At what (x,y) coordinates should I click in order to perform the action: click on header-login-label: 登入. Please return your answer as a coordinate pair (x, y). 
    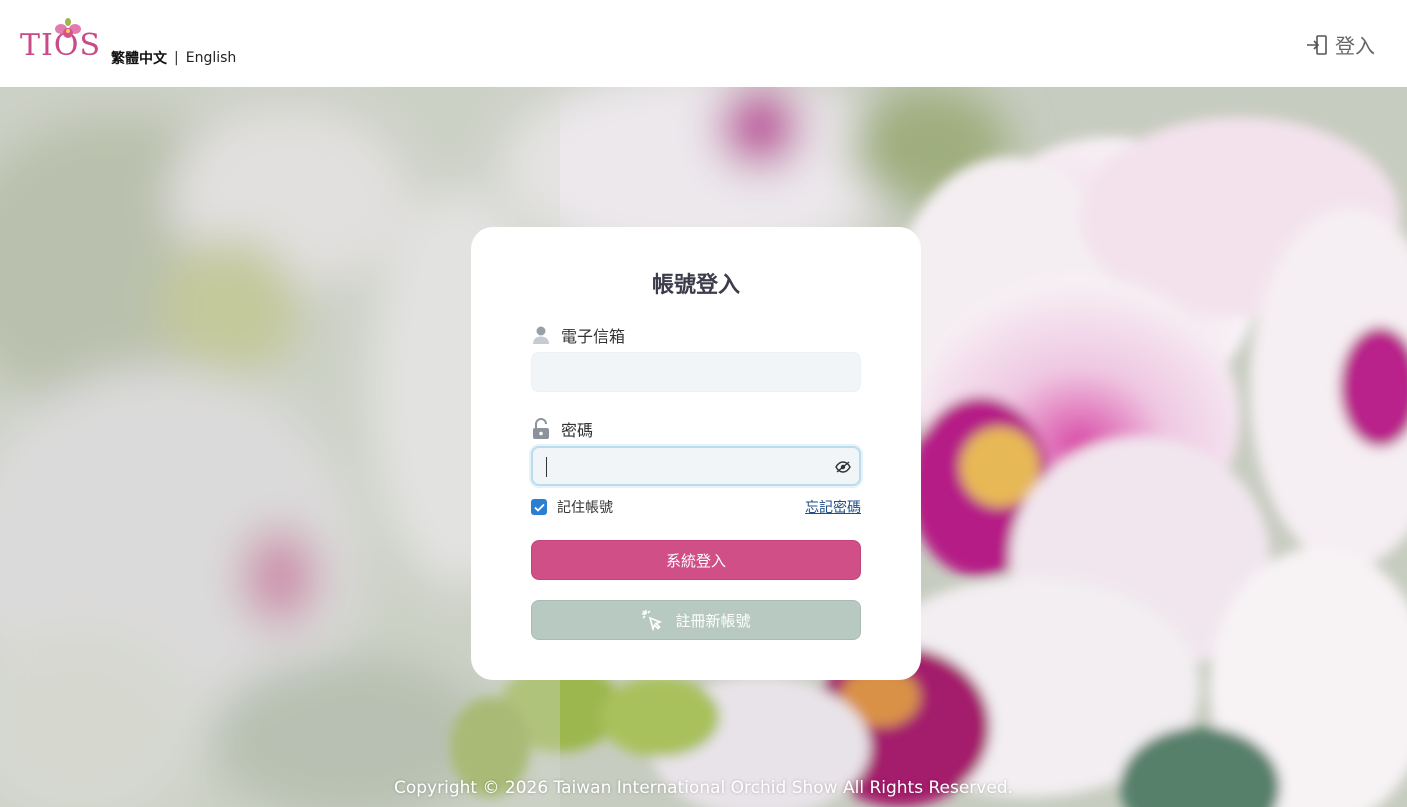
    Looking at the image, I should click on (1355, 46).